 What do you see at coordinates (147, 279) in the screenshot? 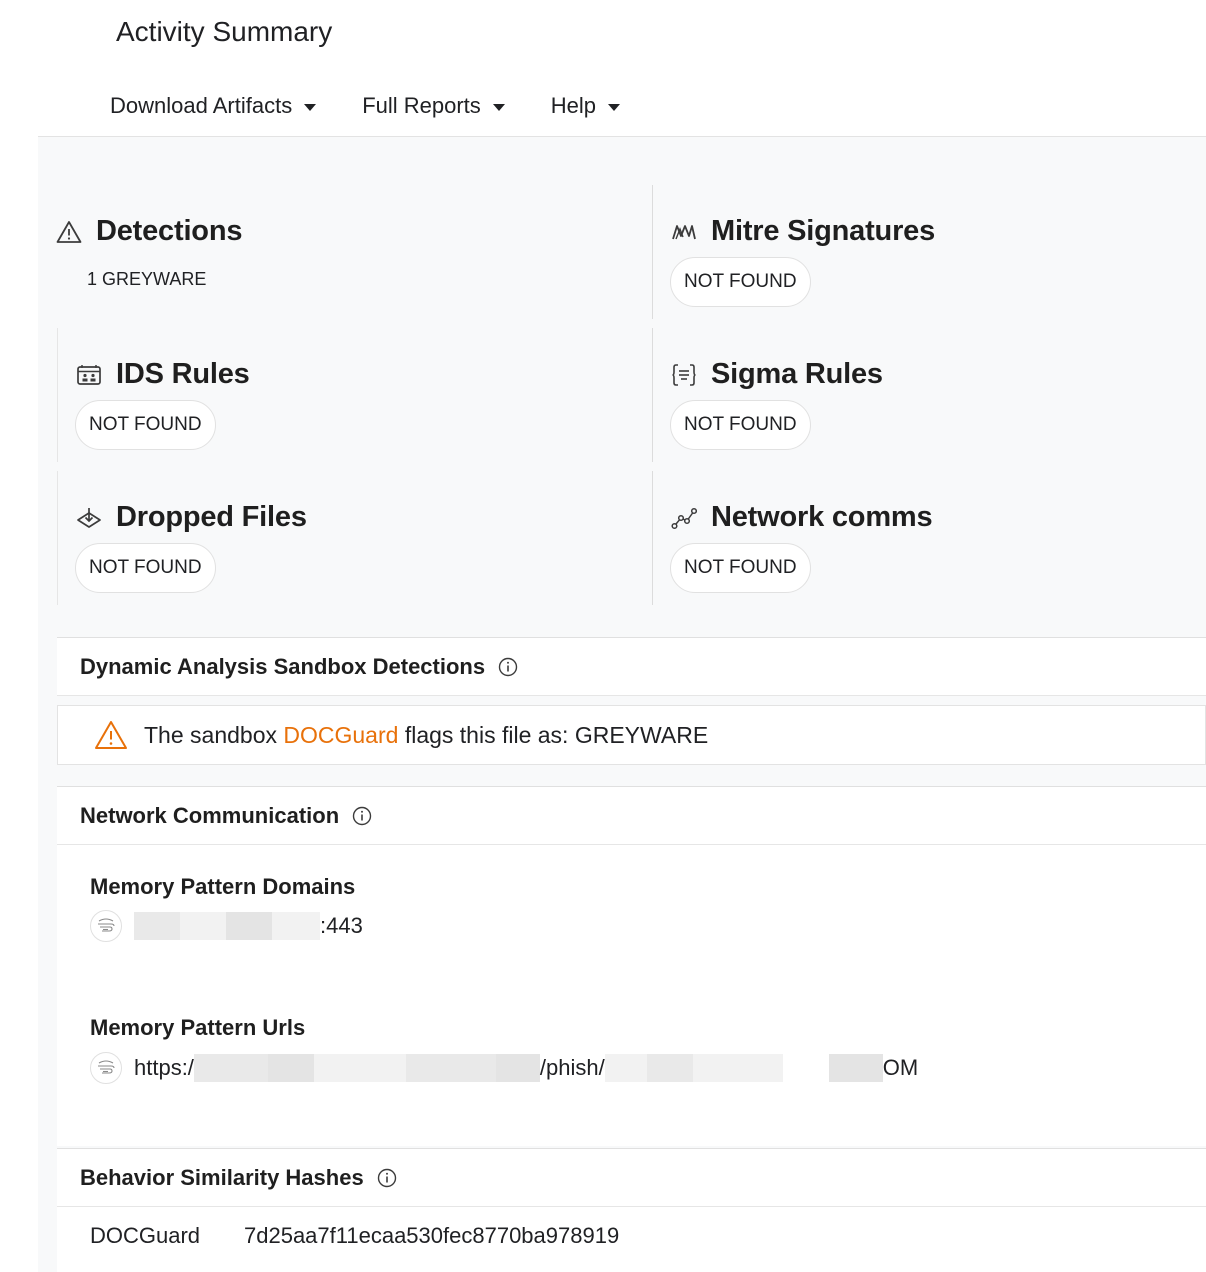
I see `detections-value: 1 GREYWARE` at bounding box center [147, 279].